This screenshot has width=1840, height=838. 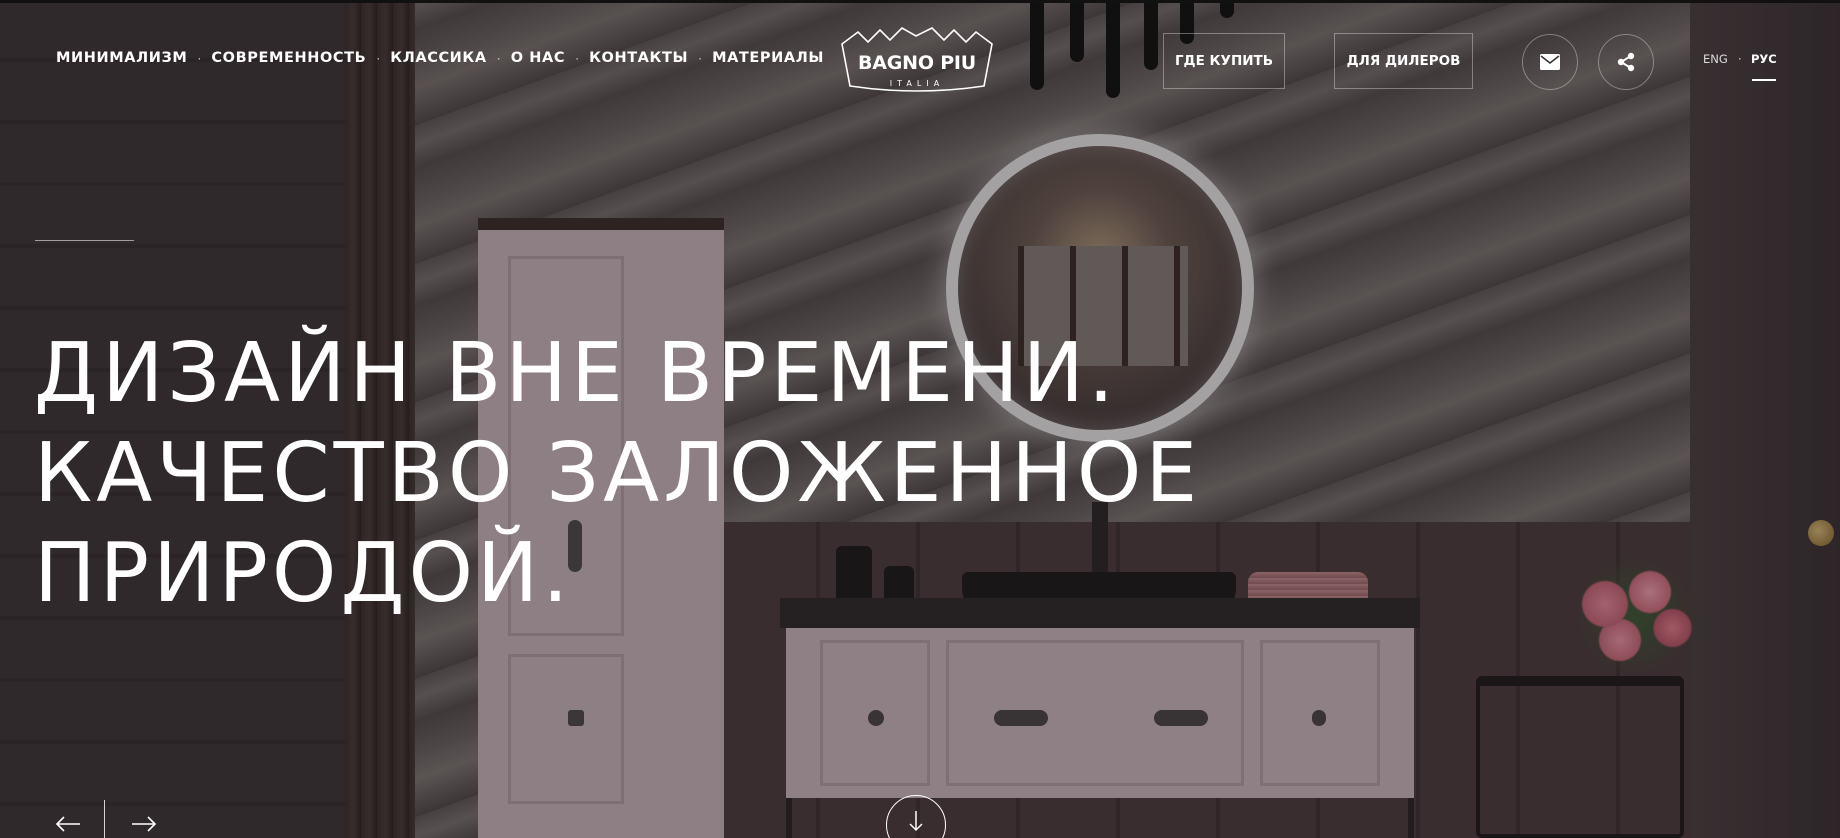 I want to click on nav-item-minimalism: МИНИМАЛИЗМ, so click(x=121, y=58).